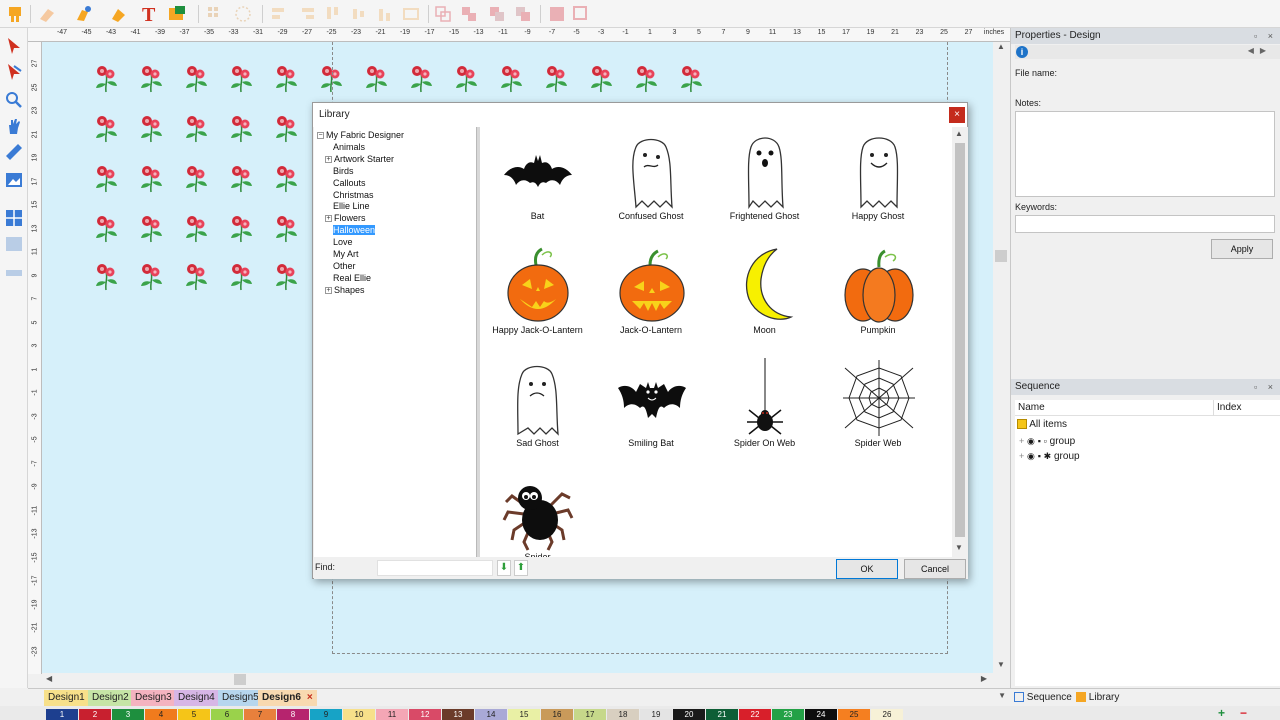 This screenshot has width=1280, height=720. What do you see at coordinates (524, 714) in the screenshot?
I see `color-swatch: 15` at bounding box center [524, 714].